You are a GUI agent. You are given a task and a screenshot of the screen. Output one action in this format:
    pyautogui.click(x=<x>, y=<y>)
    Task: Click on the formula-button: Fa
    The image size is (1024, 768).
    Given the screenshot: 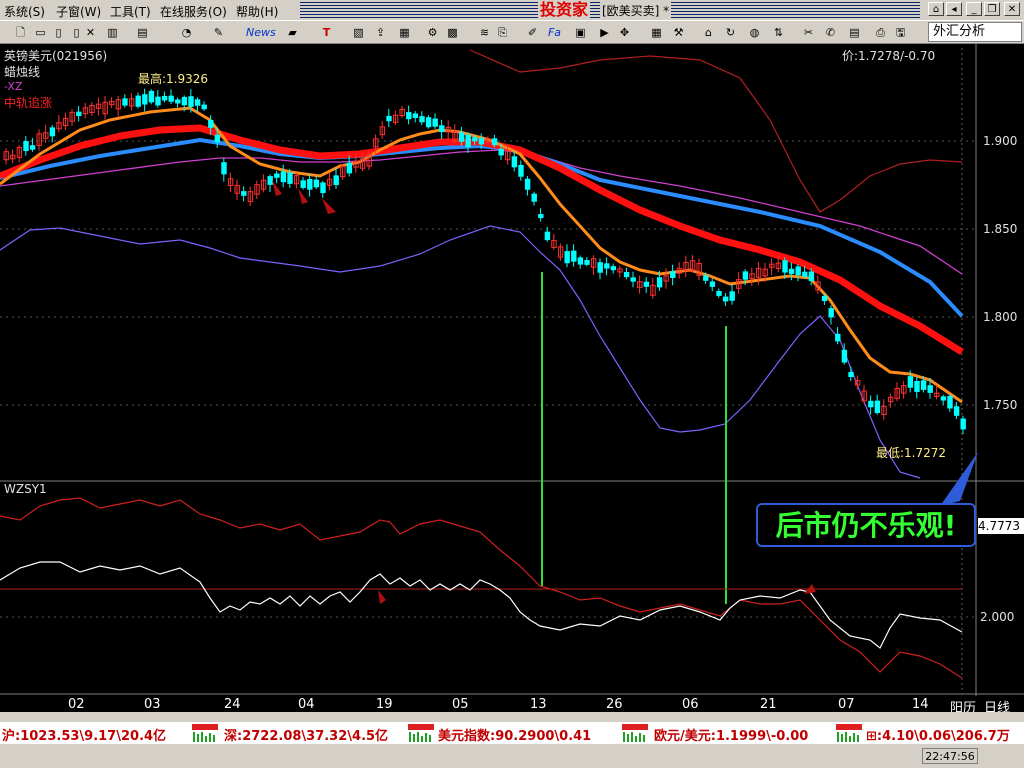 What is the action you would take?
    pyautogui.click(x=554, y=32)
    